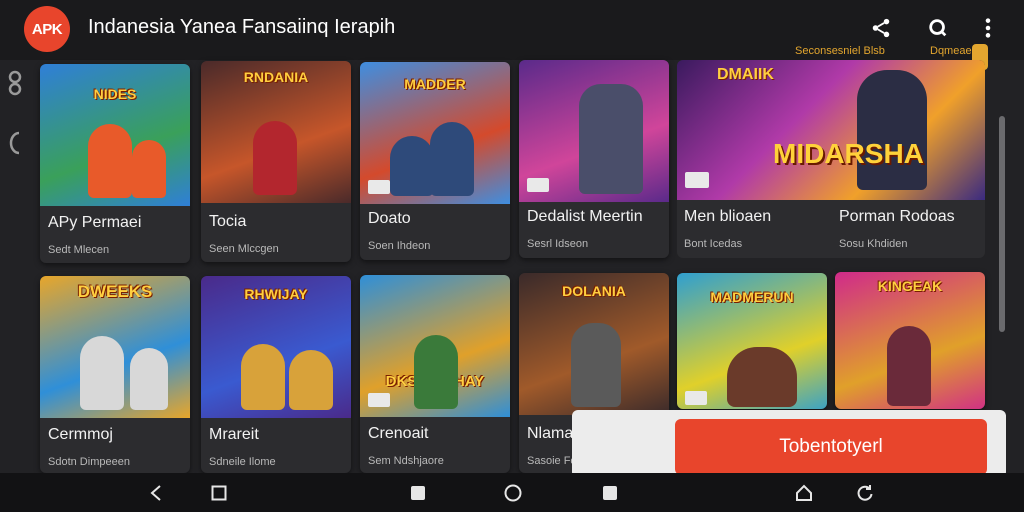 Image resolution: width=1024 pixels, height=512 pixels. What do you see at coordinates (16, 83) in the screenshot?
I see `rail-link-icon` at bounding box center [16, 83].